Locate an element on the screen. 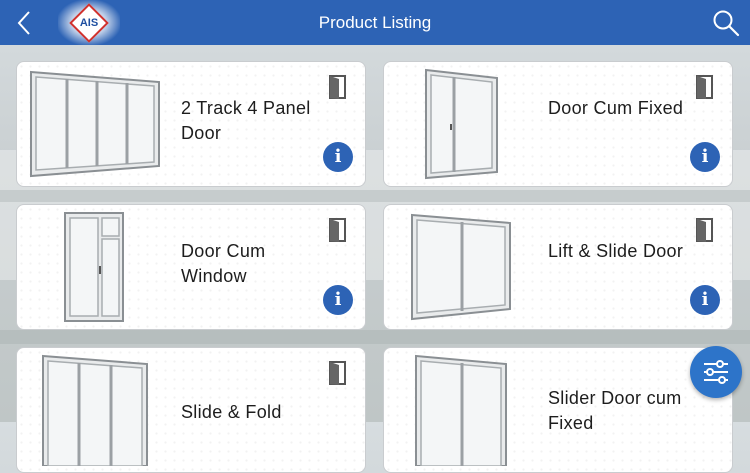  product-card: Slide & Fold is located at coordinates (191, 410).